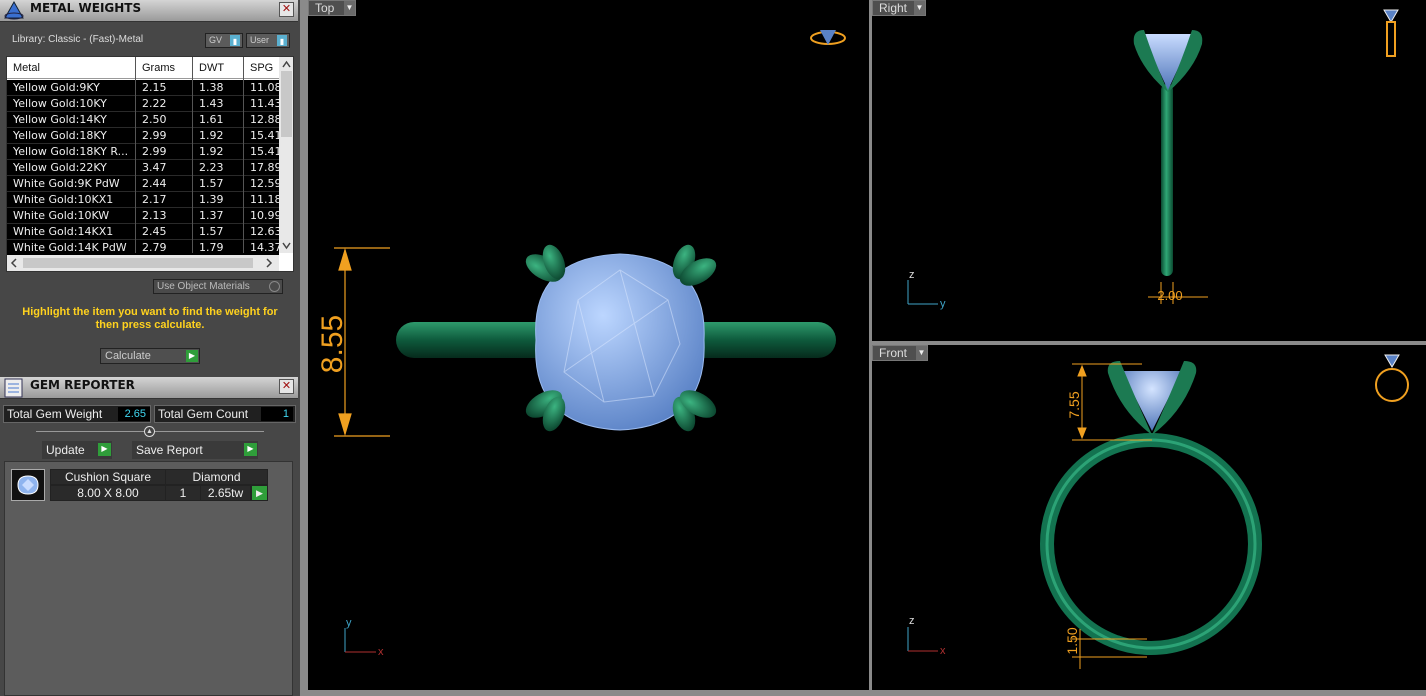  I want to click on total-gem-count: Total Gem Count 1, so click(225, 414).